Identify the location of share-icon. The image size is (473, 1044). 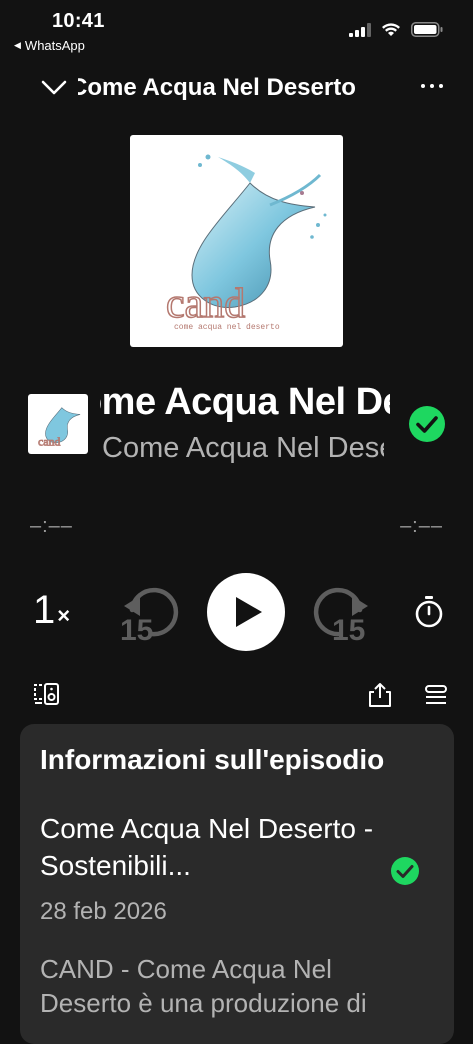
(380, 695).